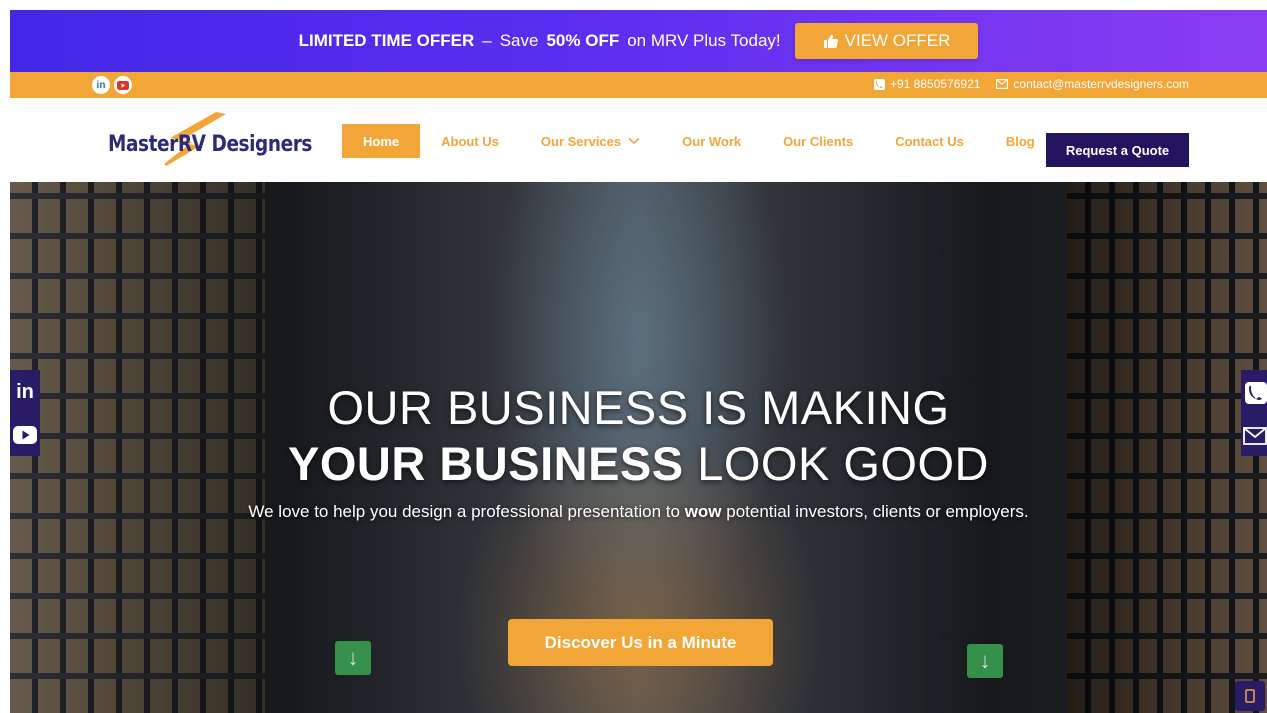  Describe the element at coordinates (486, 463) in the screenshot. I see `hero-heading-bold: YOUR BUSINESS` at that location.